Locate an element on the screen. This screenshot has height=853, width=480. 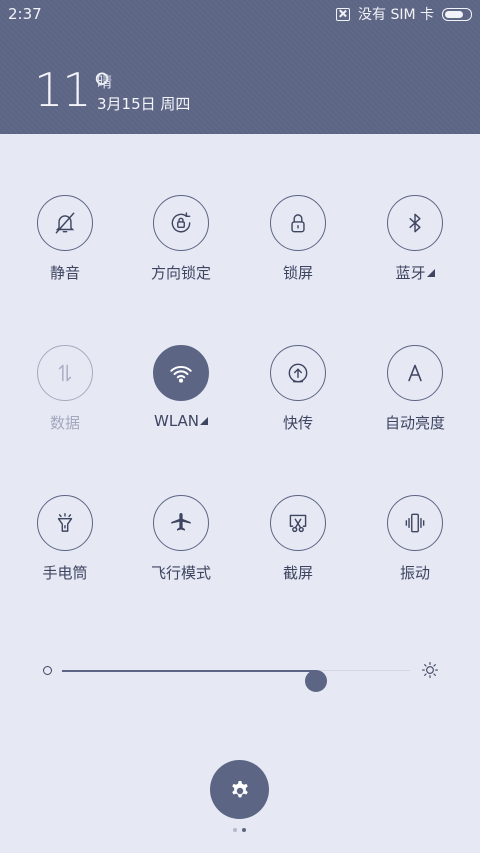
sim-status: 没有 SIM 卡 is located at coordinates (396, 15).